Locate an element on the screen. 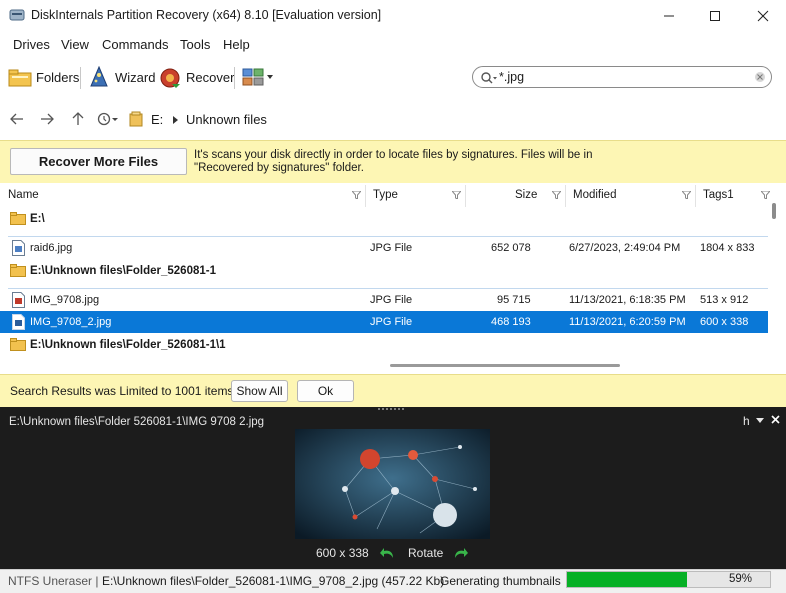 Image resolution: width=786 pixels, height=593 pixels. folders-label: Folders is located at coordinates (58, 77).